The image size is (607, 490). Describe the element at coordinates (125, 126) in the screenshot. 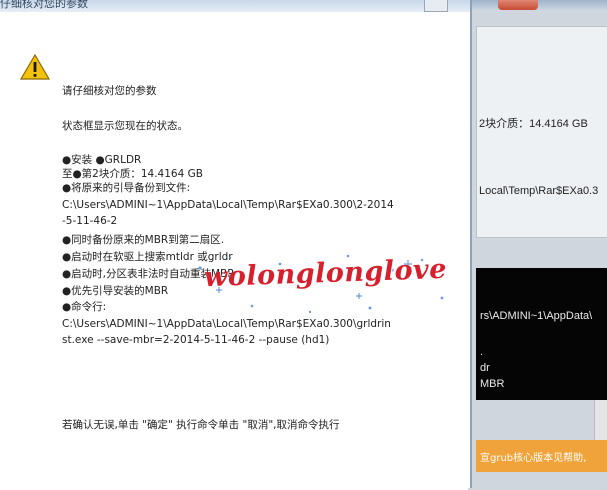

I see `status-line: 状态框显示您现在的状态。` at that location.